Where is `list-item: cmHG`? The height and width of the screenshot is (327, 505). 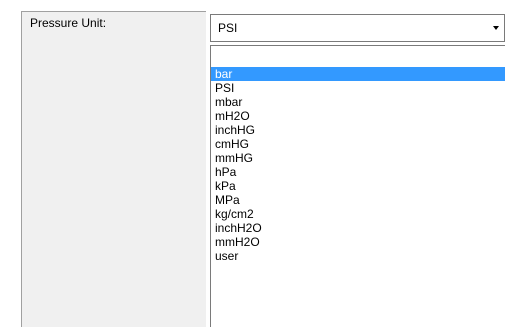
list-item: cmHG is located at coordinates (358, 144).